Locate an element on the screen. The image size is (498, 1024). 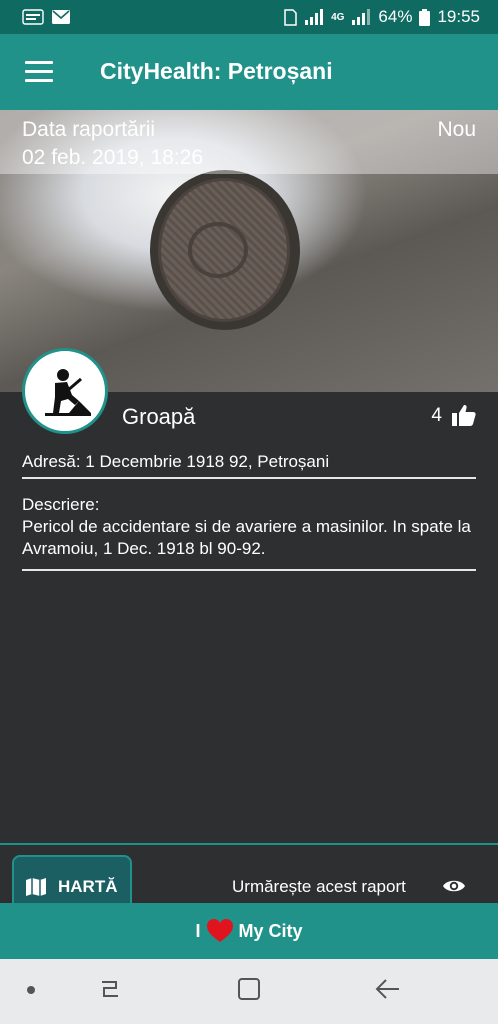
footer-banner: I My City is located at coordinates (249, 931).